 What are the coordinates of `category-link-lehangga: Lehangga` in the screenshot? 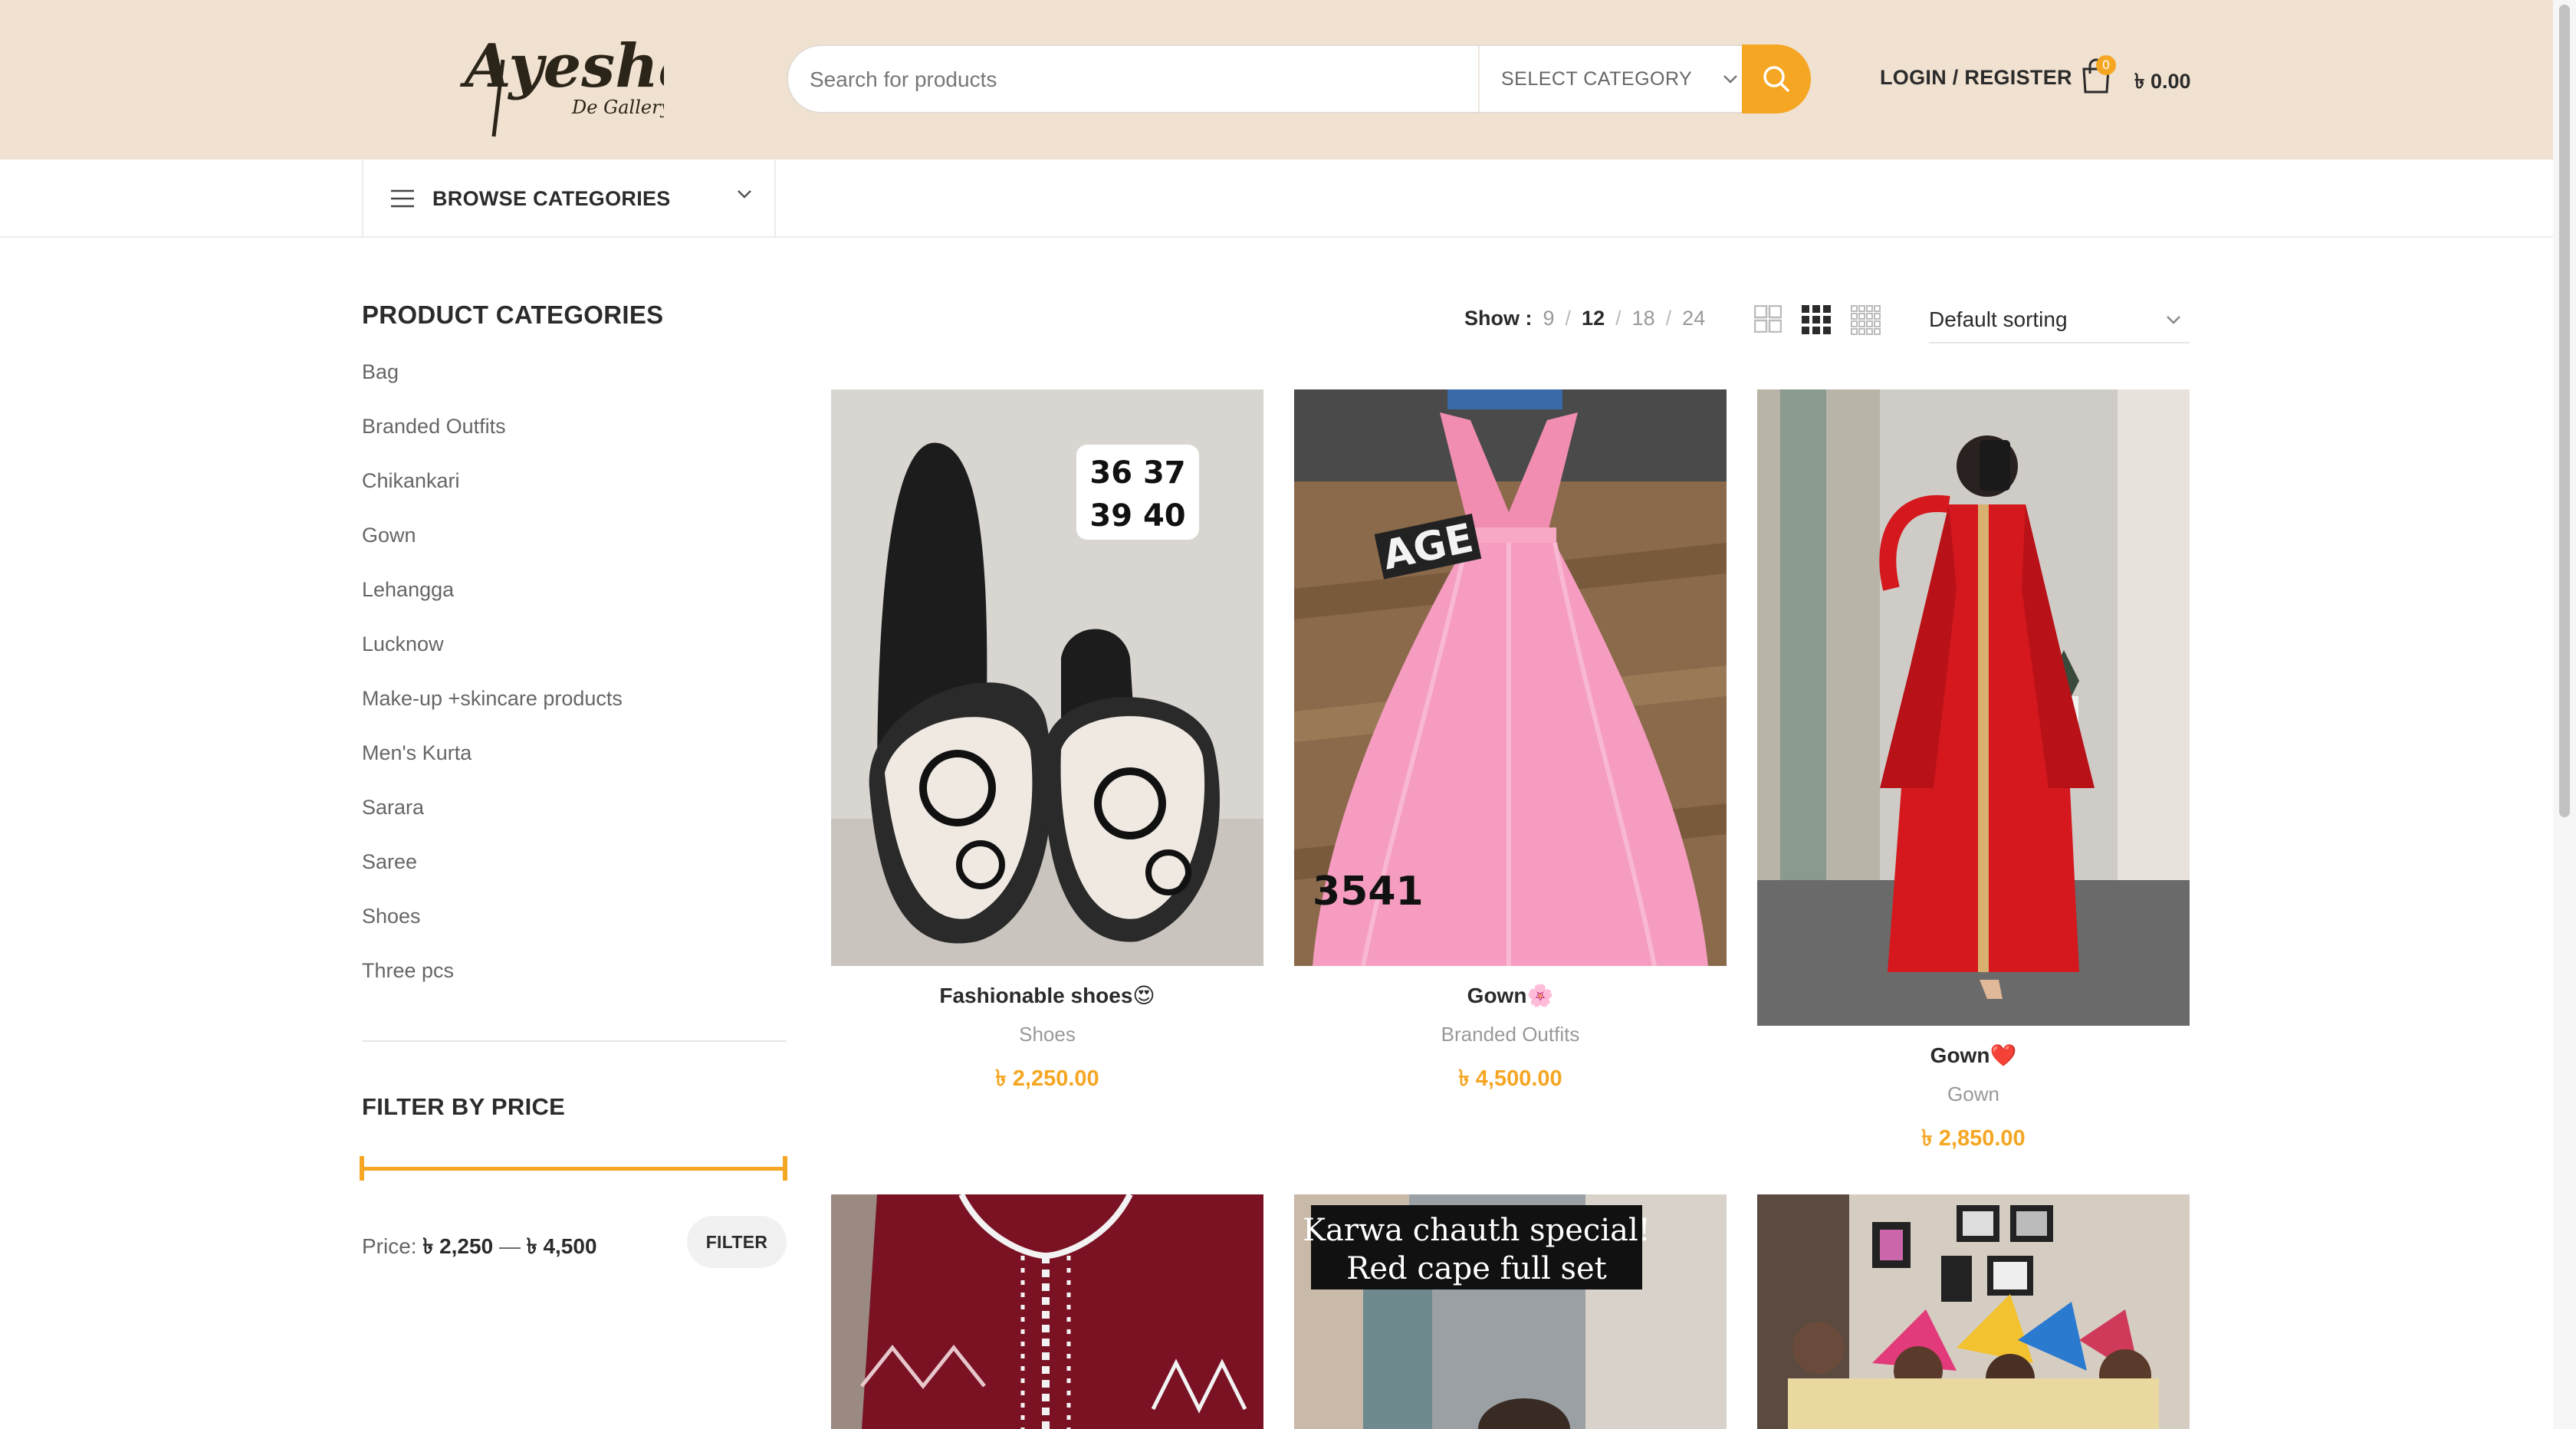 It's located at (493, 605).